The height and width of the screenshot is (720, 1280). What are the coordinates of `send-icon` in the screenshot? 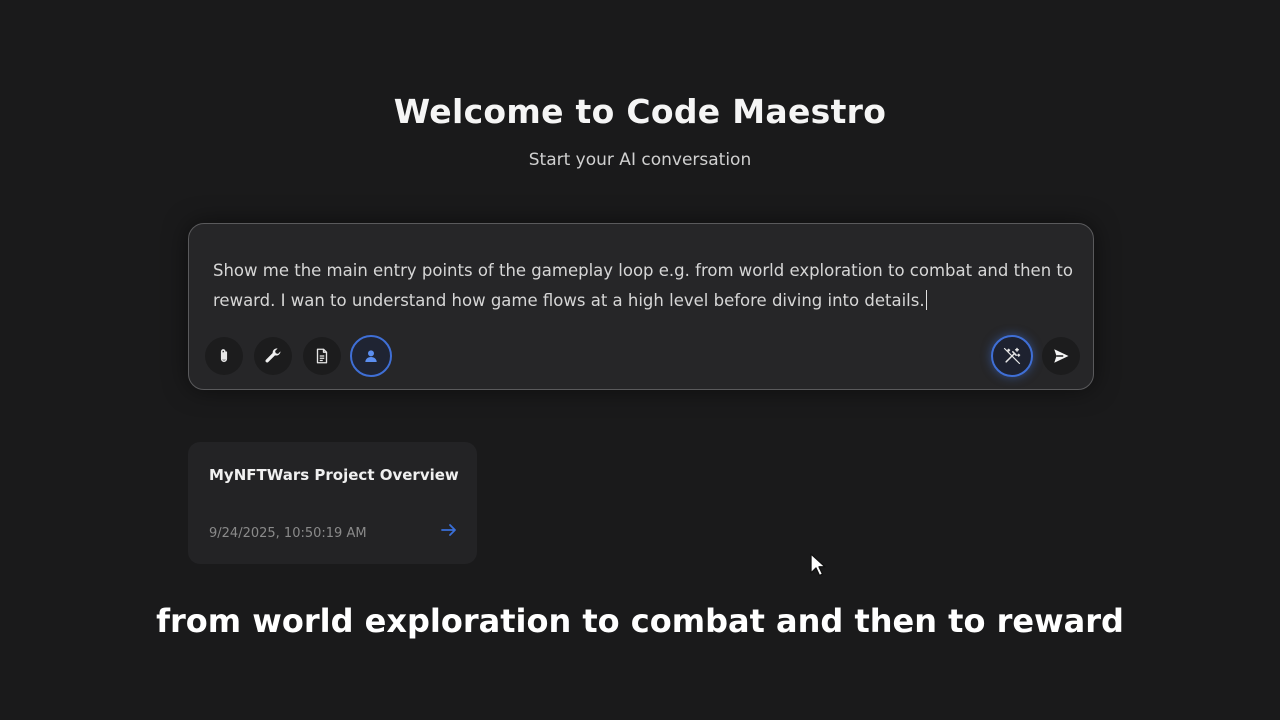 It's located at (1061, 356).